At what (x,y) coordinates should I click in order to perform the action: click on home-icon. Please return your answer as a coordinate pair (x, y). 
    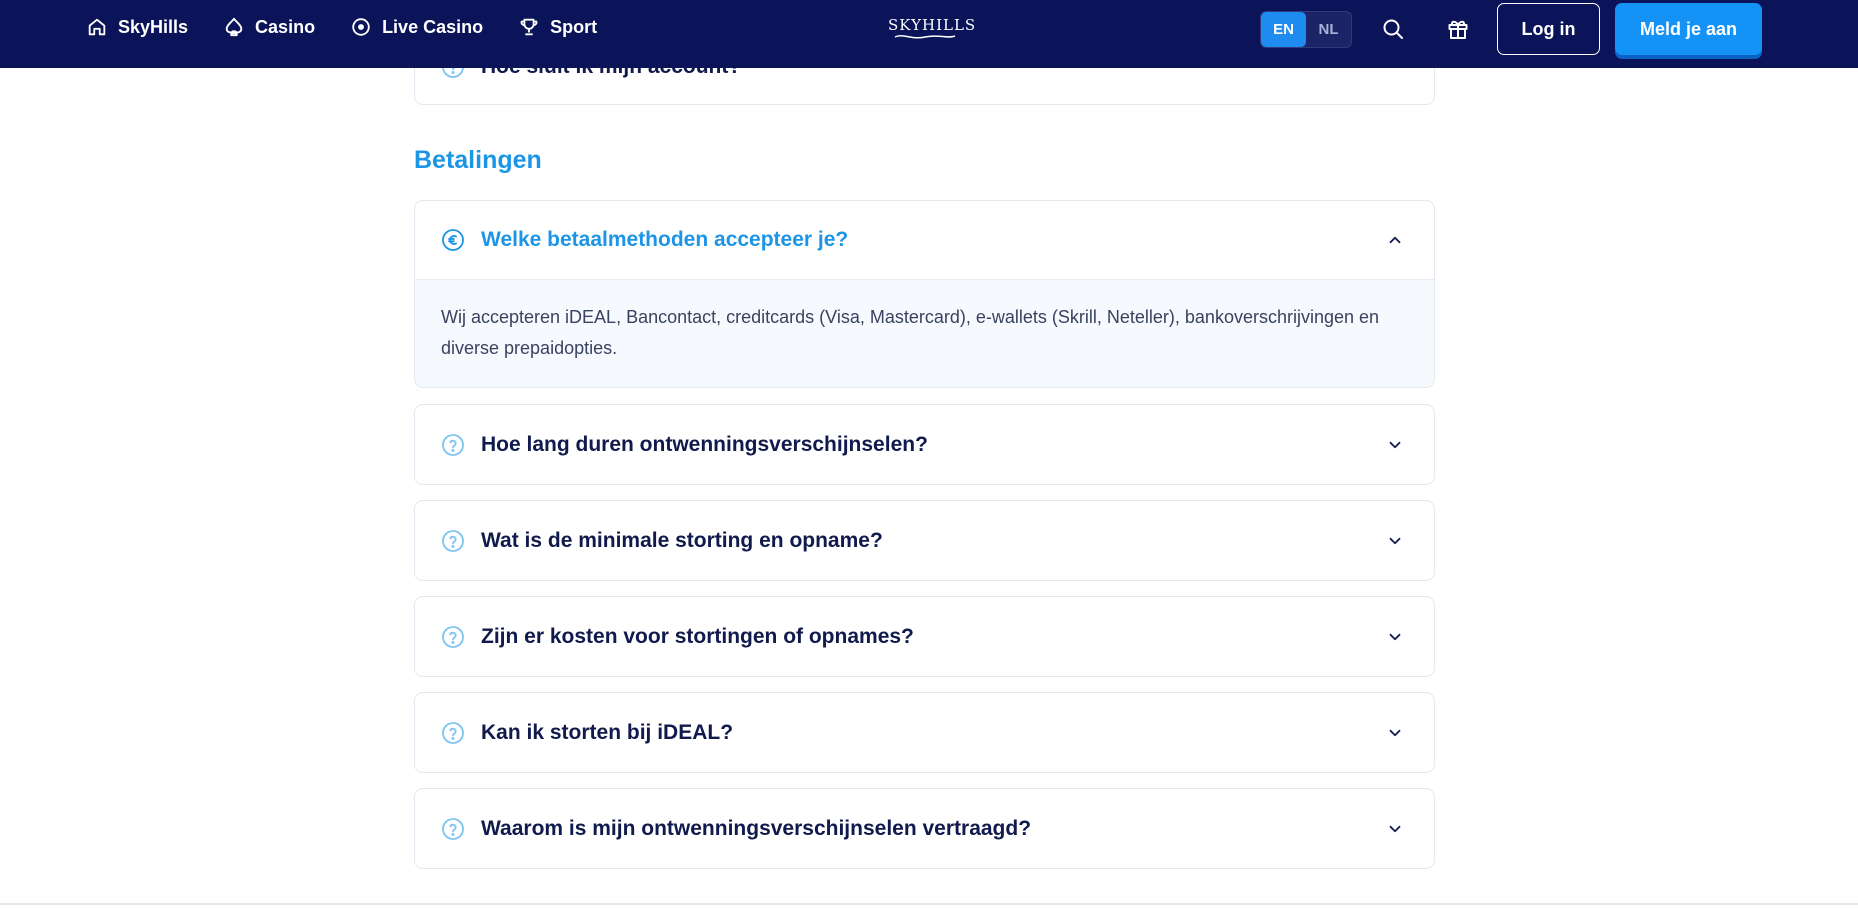
    Looking at the image, I should click on (97, 27).